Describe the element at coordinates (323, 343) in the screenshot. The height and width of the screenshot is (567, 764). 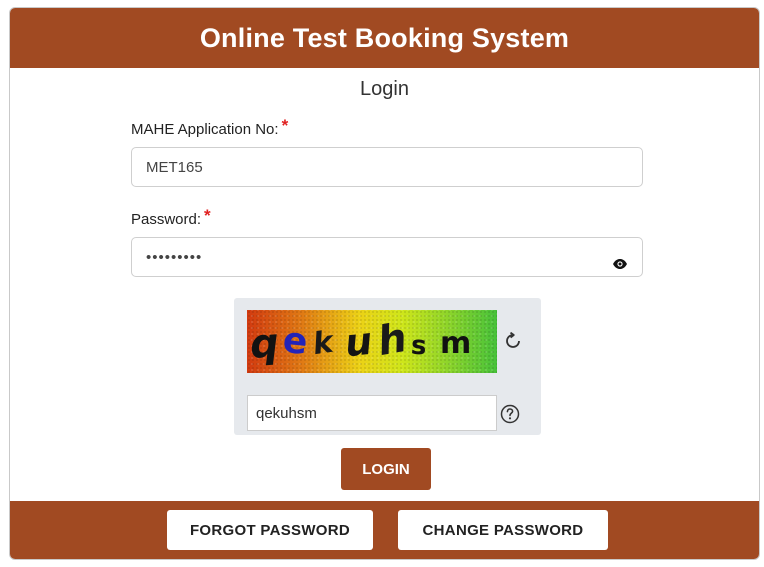
I see `captcha-char: k` at that location.